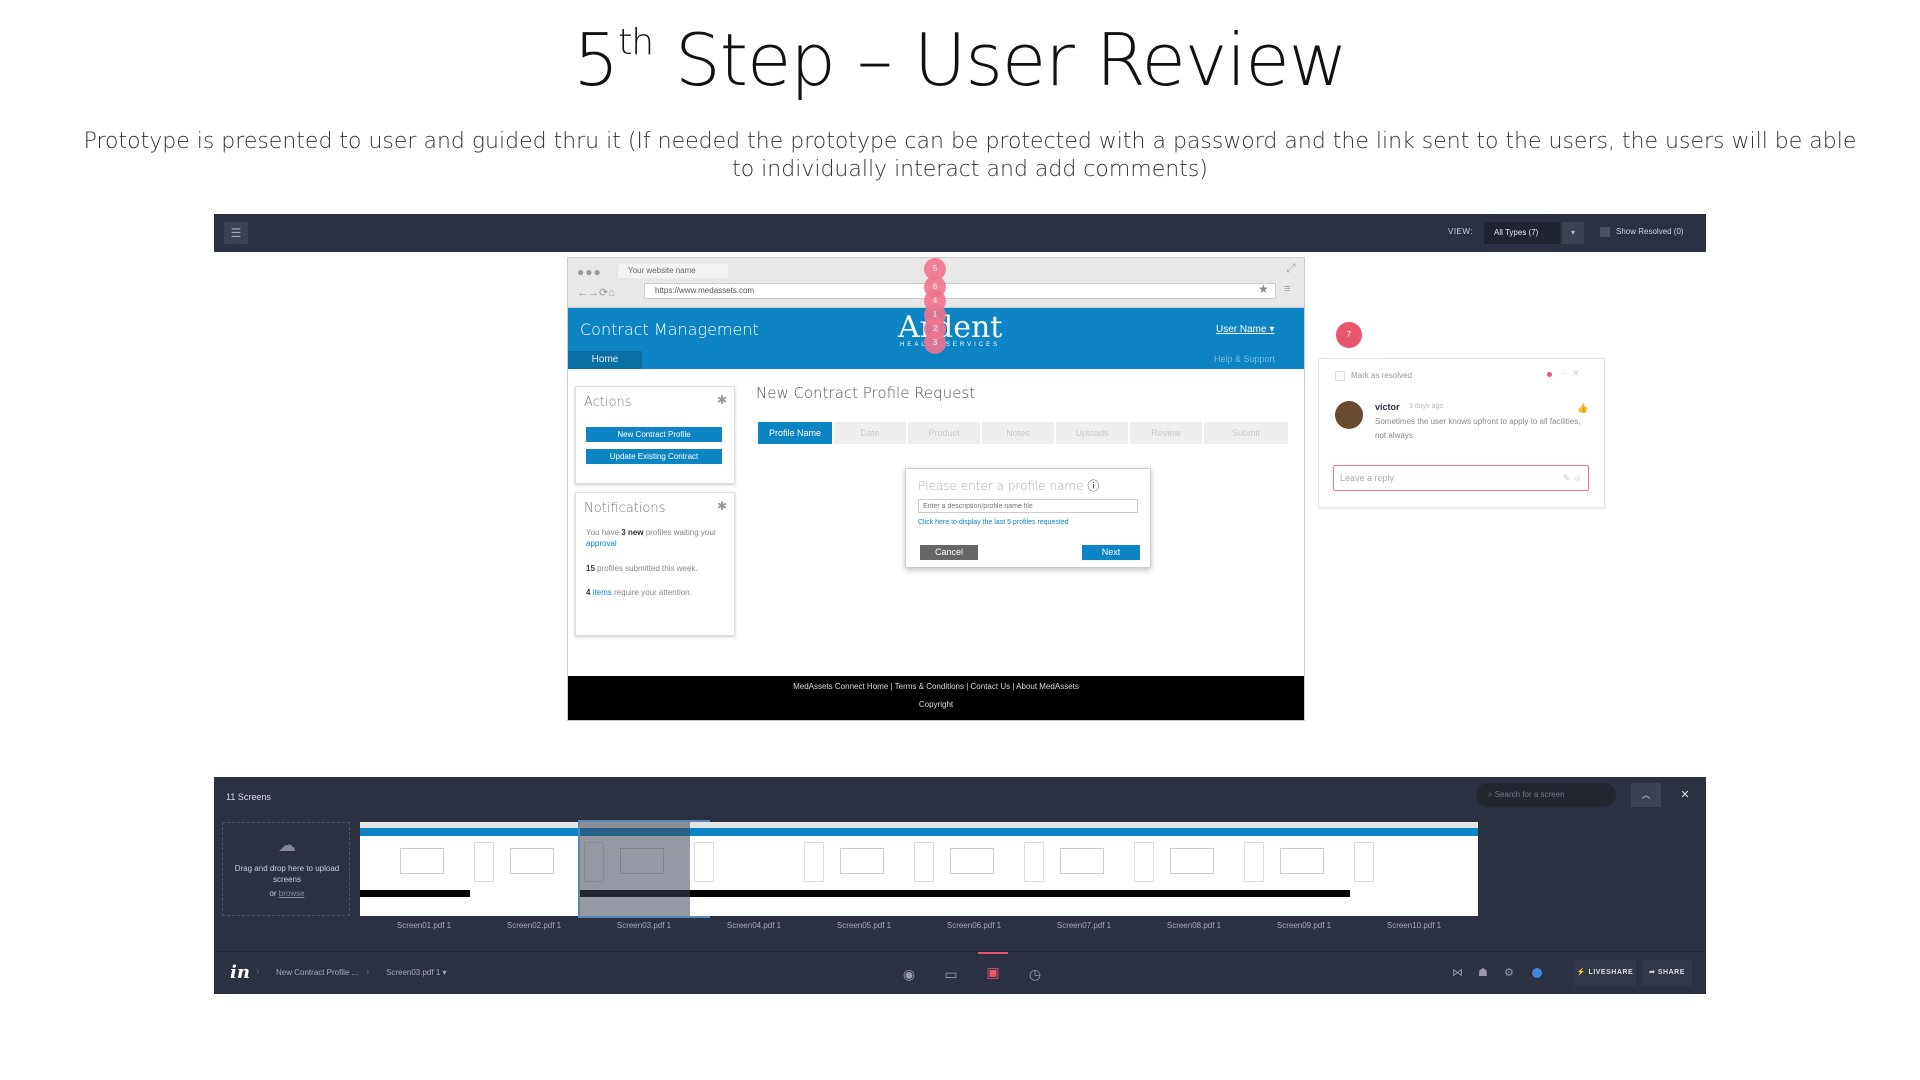 The height and width of the screenshot is (1080, 1920). I want to click on share-button: ➦ SHARE, so click(1667, 973).